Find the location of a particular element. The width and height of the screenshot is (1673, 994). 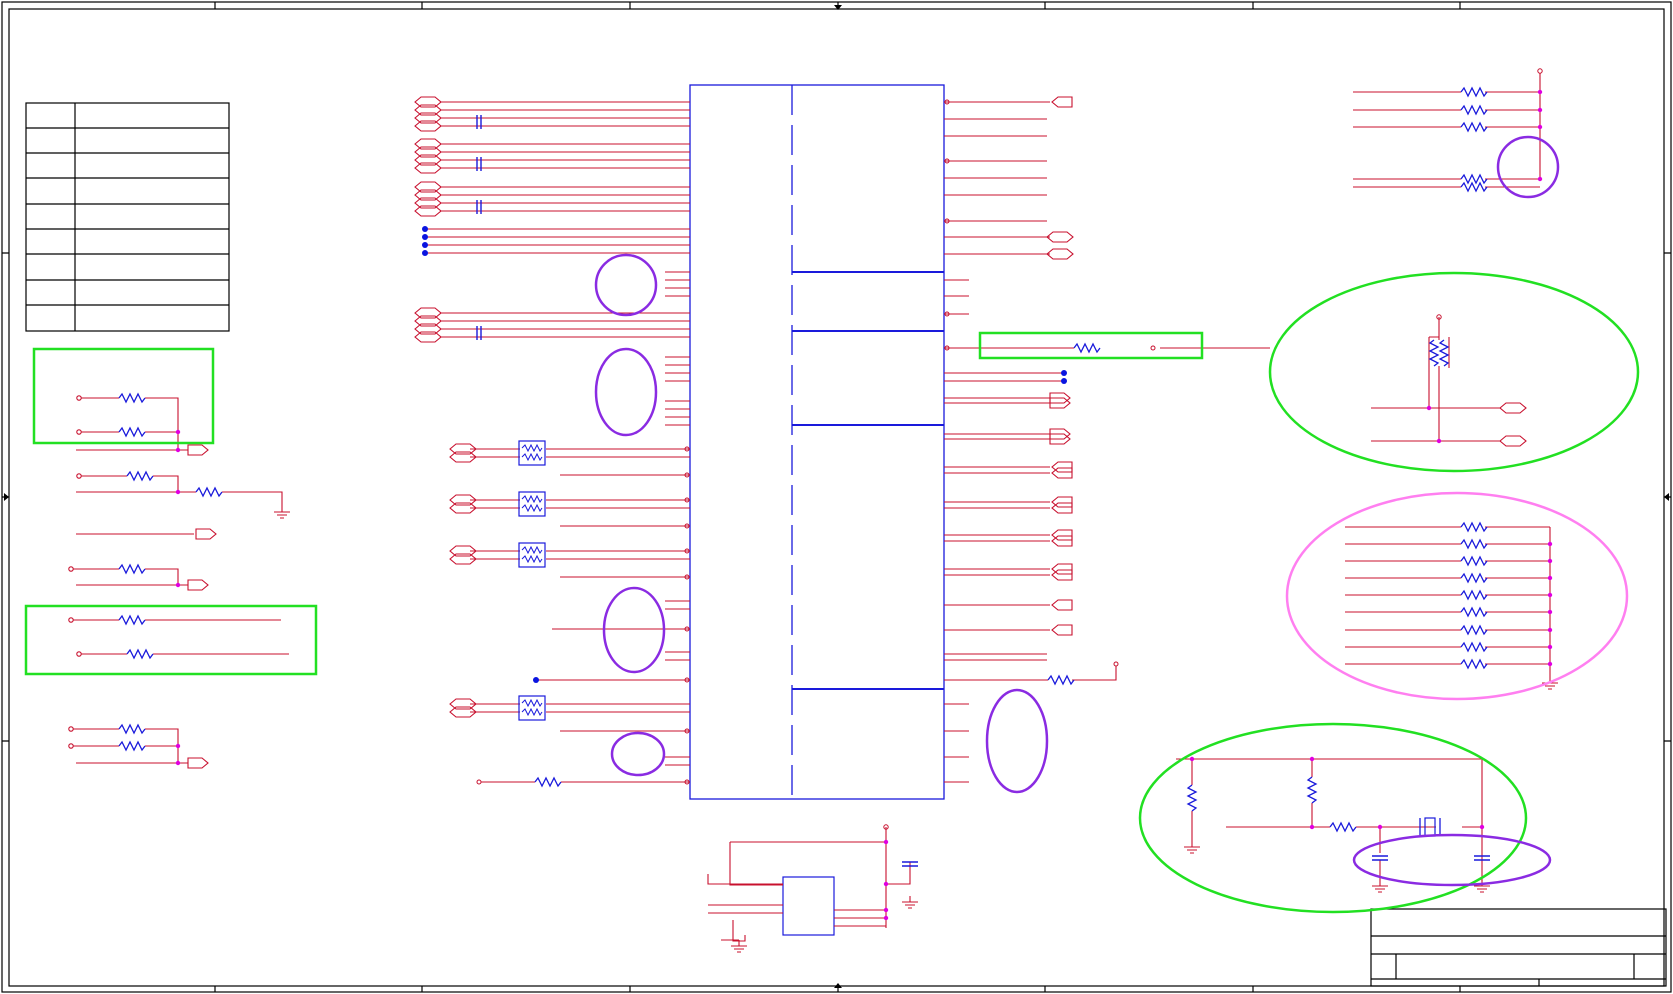

left-resistors is located at coordinates (170, 572).